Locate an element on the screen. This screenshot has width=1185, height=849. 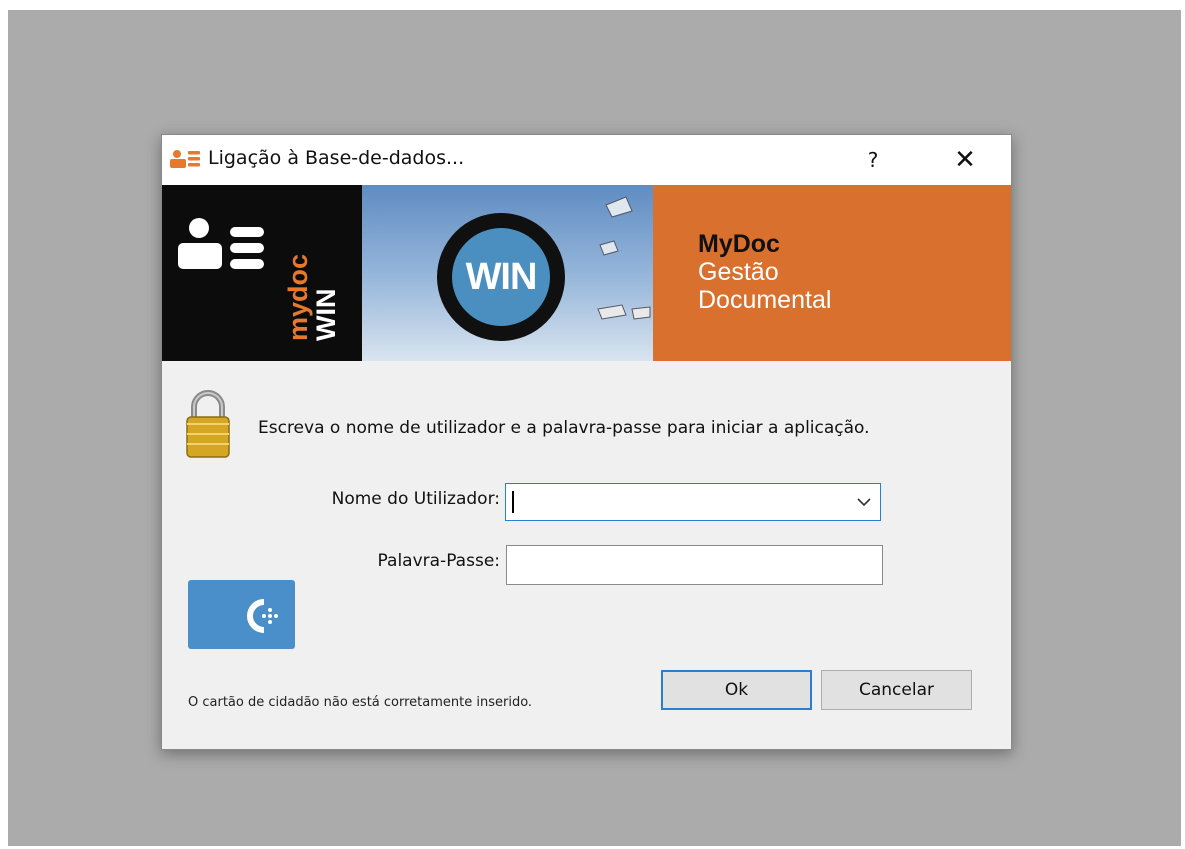
close-button: ✕ is located at coordinates (965, 160).